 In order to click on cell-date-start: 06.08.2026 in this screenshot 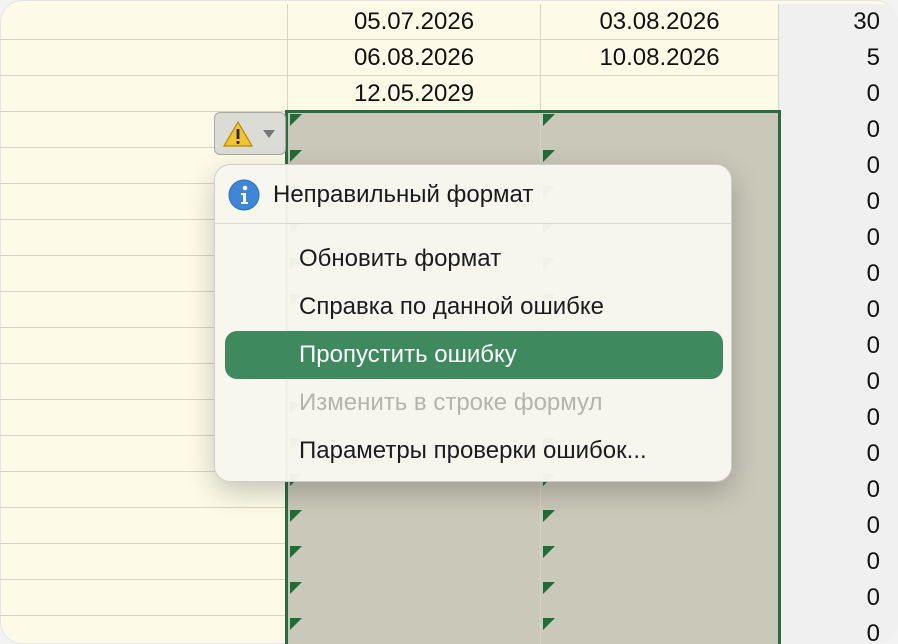, I will do `click(414, 58)`.